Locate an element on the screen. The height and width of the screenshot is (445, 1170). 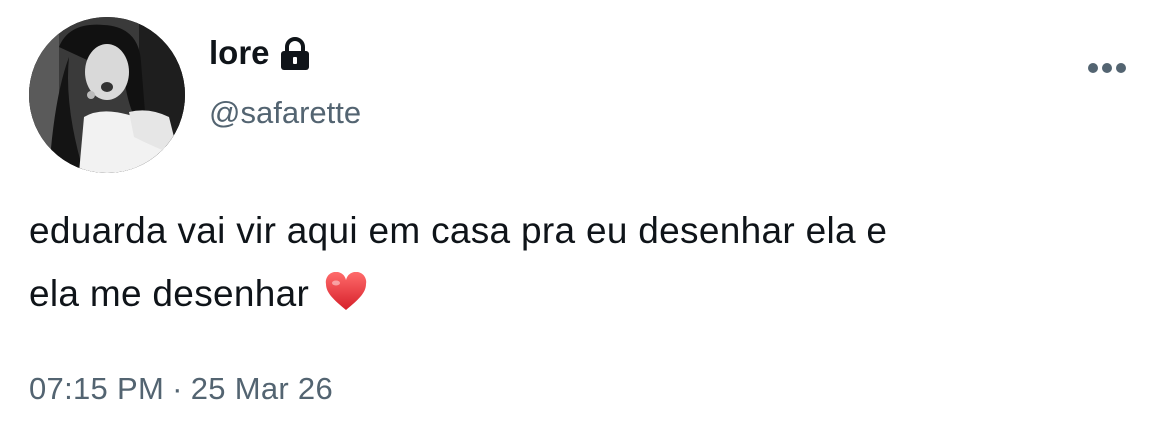
more-horizontal-icon is located at coordinates (1107, 68).